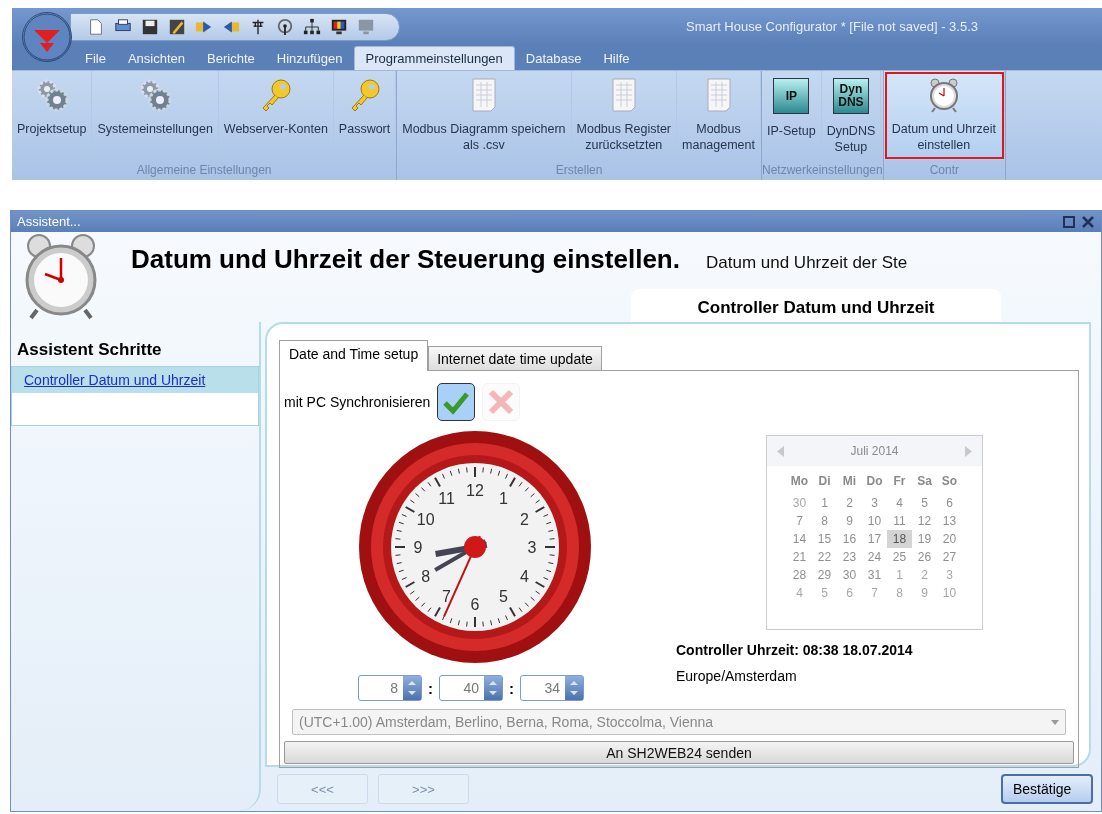 Image resolution: width=1102 pixels, height=814 pixels. Describe the element at coordinates (679, 752) in the screenshot. I see `send-button: An SH2WEB24 senden` at that location.